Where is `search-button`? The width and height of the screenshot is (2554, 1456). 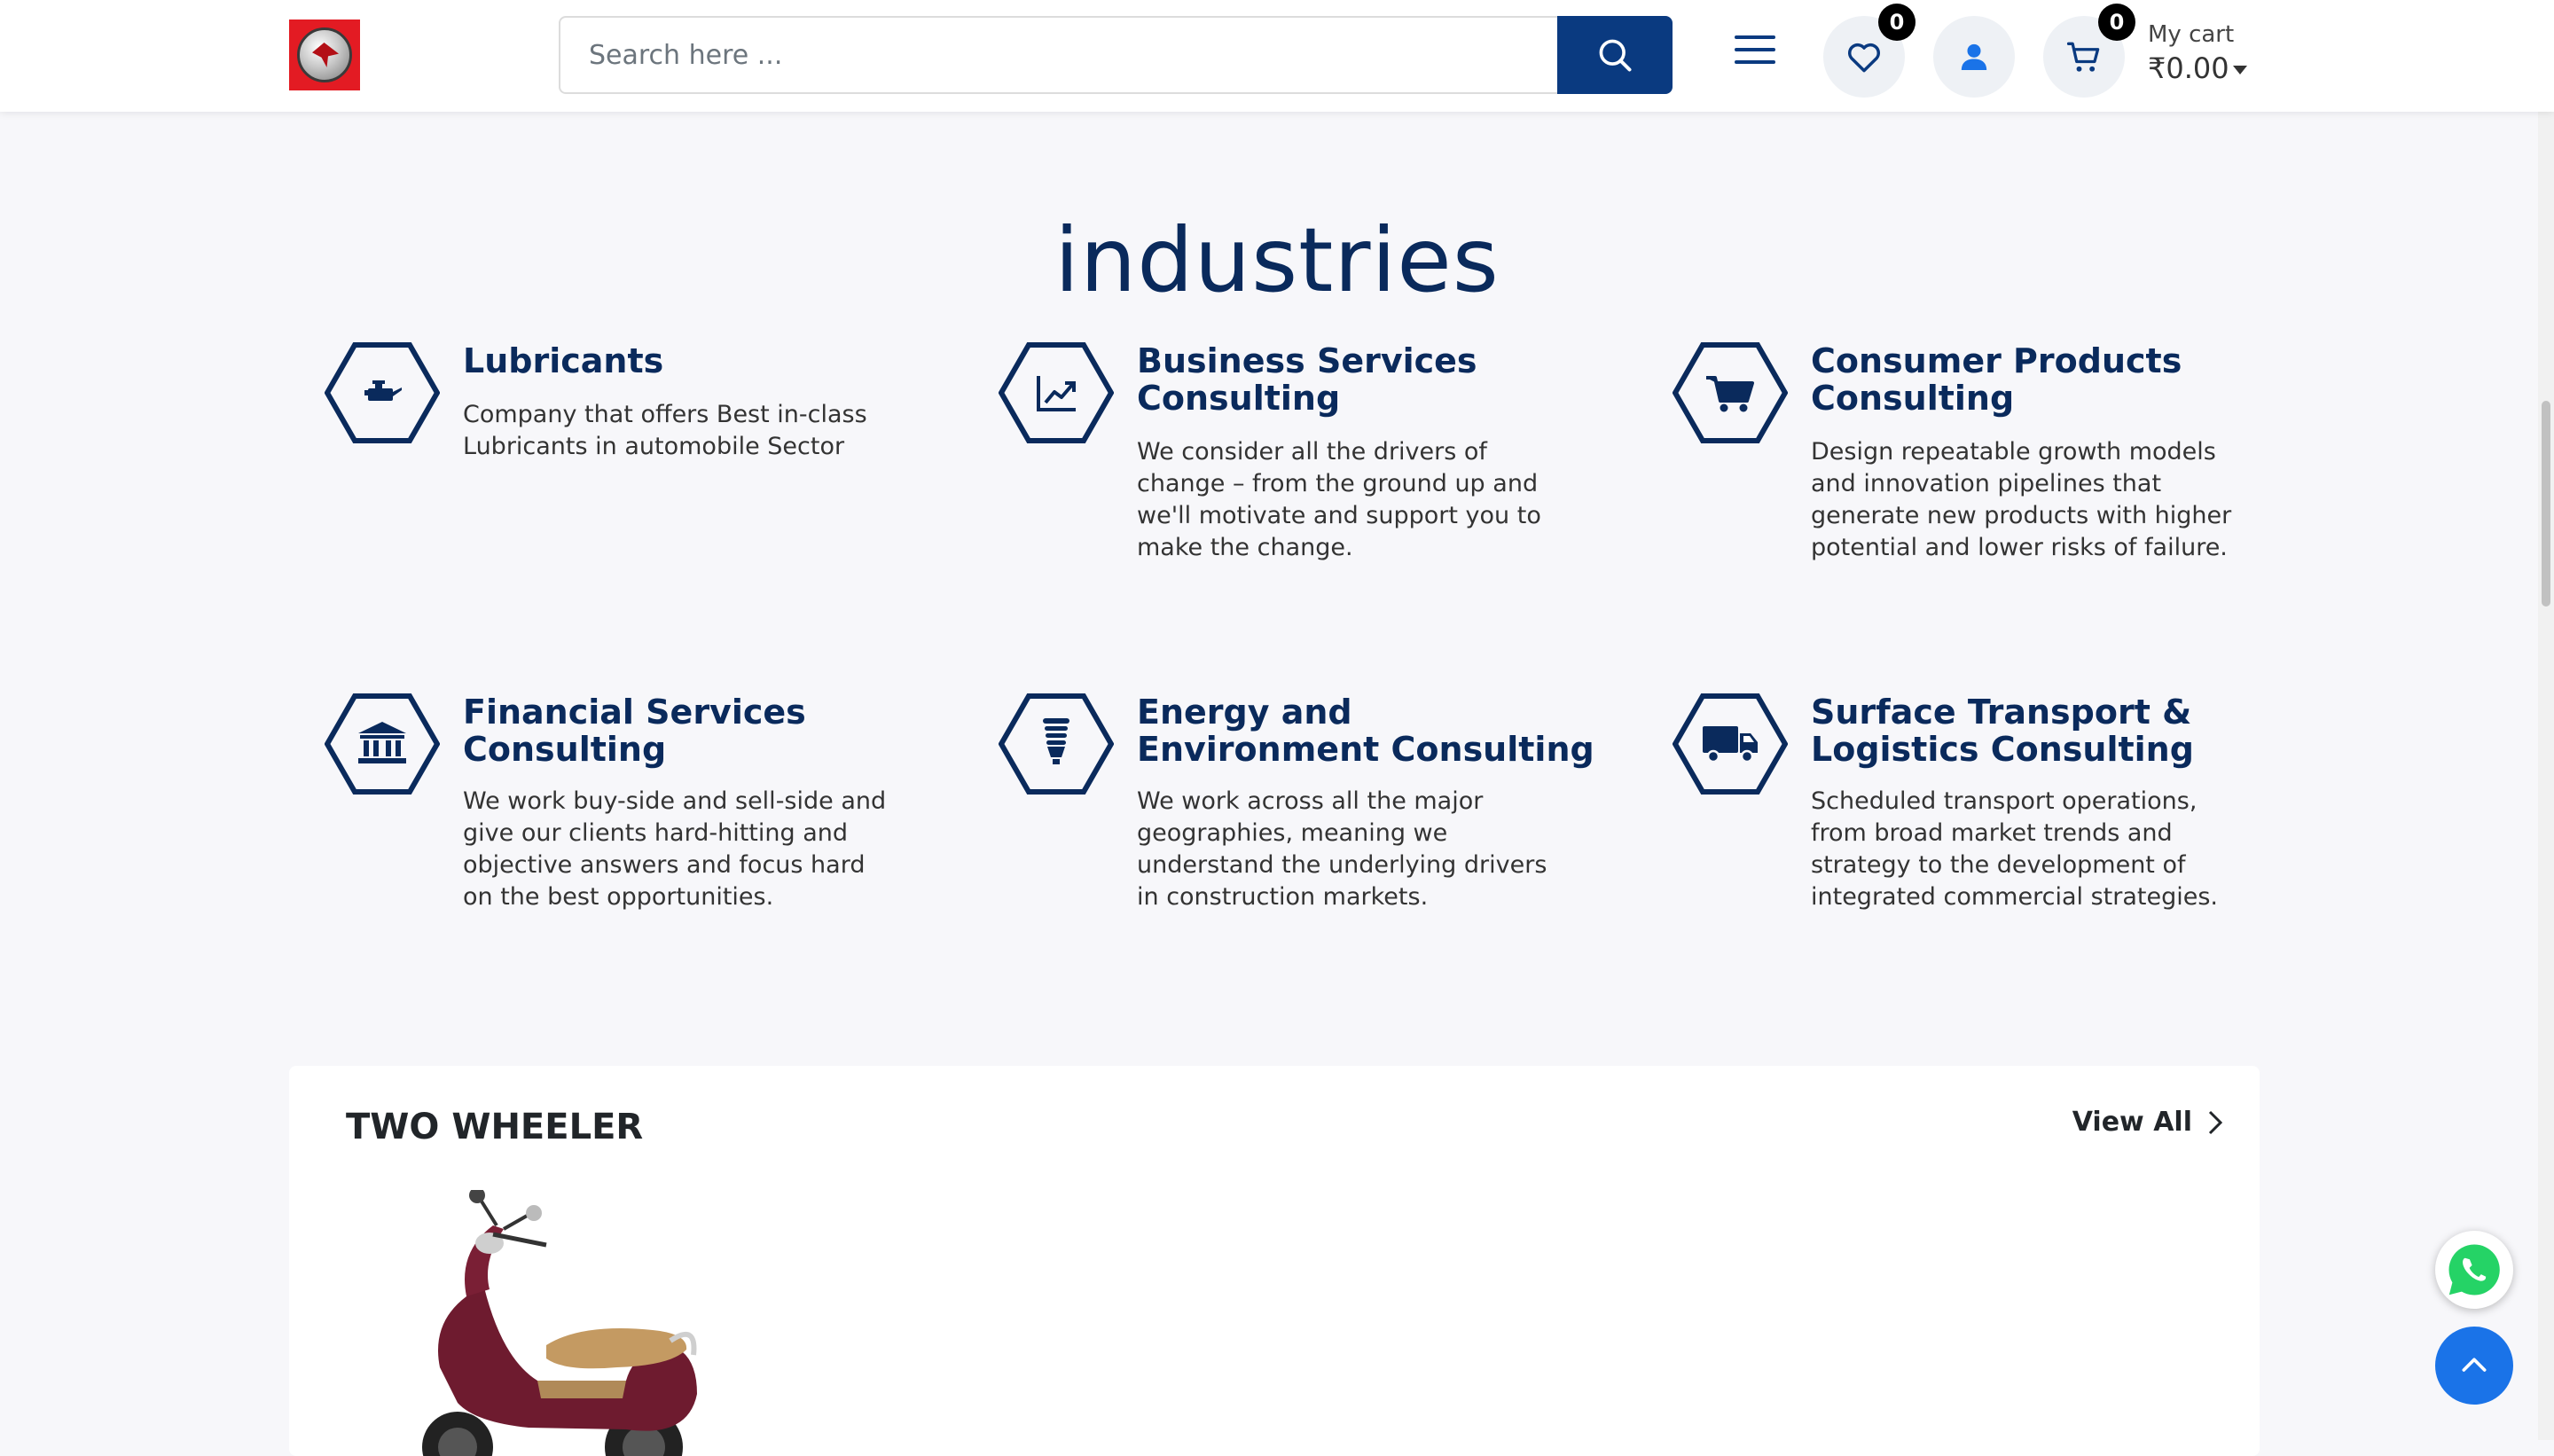
search-button is located at coordinates (1615, 55).